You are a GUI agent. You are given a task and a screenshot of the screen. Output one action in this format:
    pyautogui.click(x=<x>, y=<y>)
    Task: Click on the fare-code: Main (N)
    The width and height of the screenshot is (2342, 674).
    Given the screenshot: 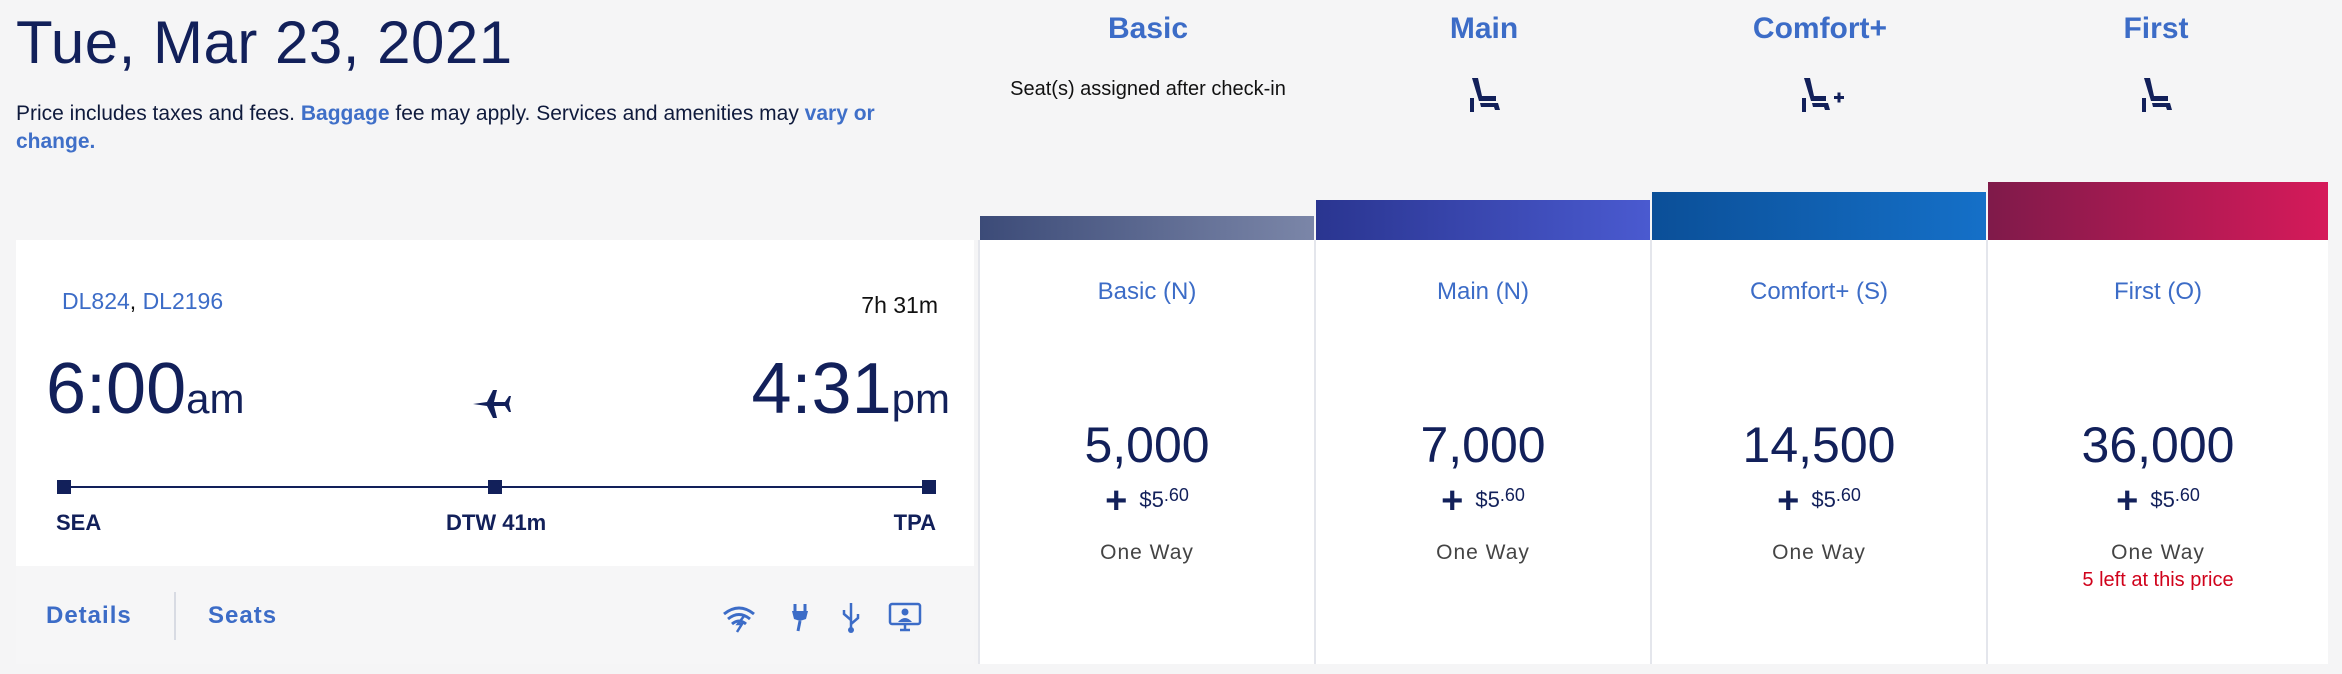 What is the action you would take?
    pyautogui.click(x=1482, y=291)
    